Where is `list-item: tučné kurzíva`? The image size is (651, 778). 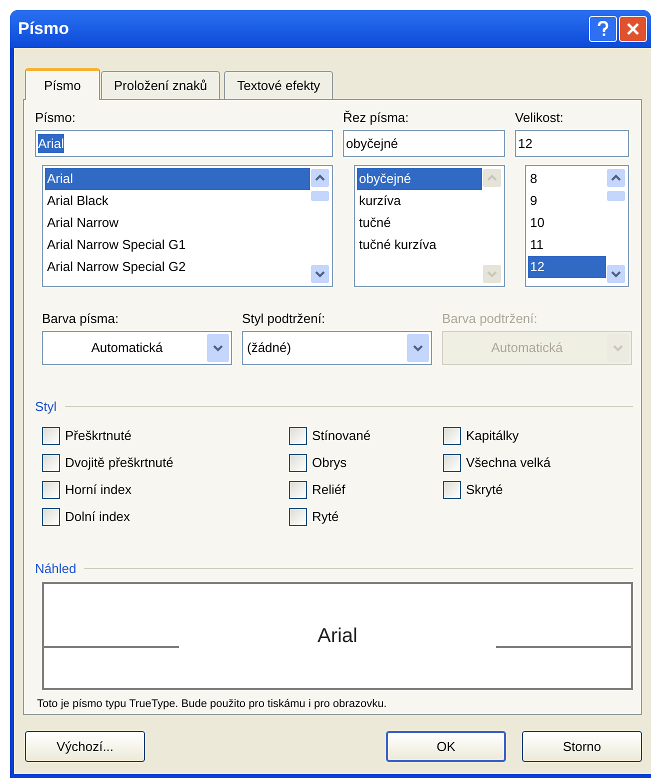
list-item: tučné kurzíva is located at coordinates (419, 245).